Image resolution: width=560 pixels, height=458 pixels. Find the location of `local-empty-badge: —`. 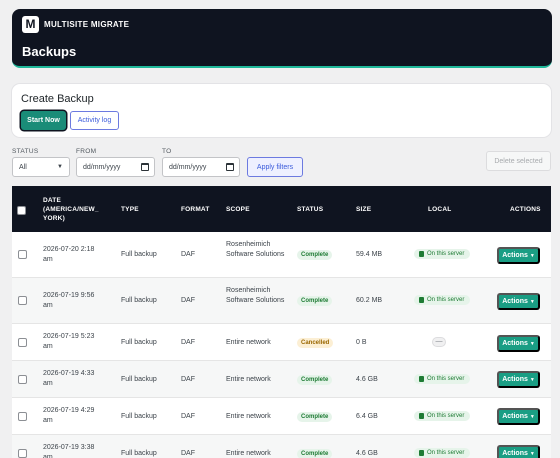

local-empty-badge: — is located at coordinates (439, 342).